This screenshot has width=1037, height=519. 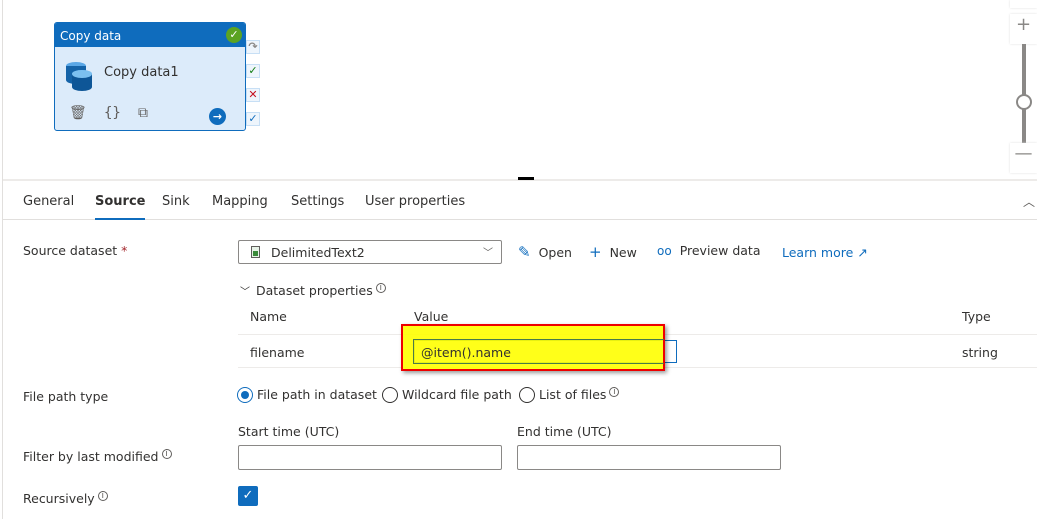 What do you see at coordinates (240, 201) in the screenshot?
I see `tab-mapping: Mapping` at bounding box center [240, 201].